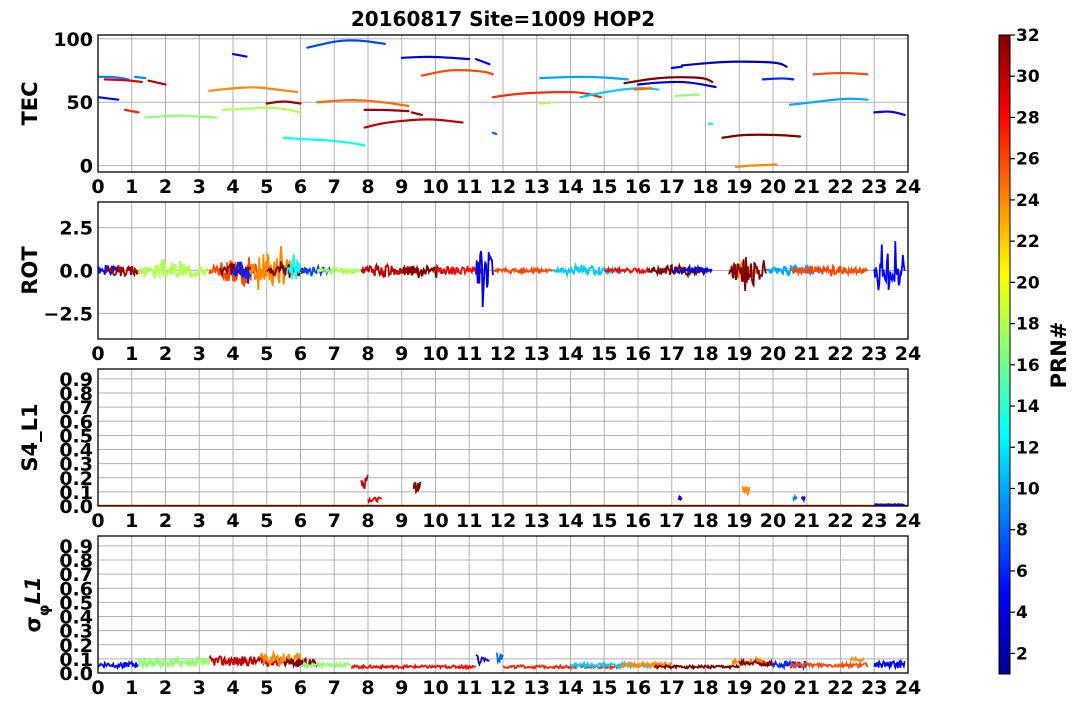 The image size is (1077, 709). I want to click on x-tick-label: 7, so click(334, 354).